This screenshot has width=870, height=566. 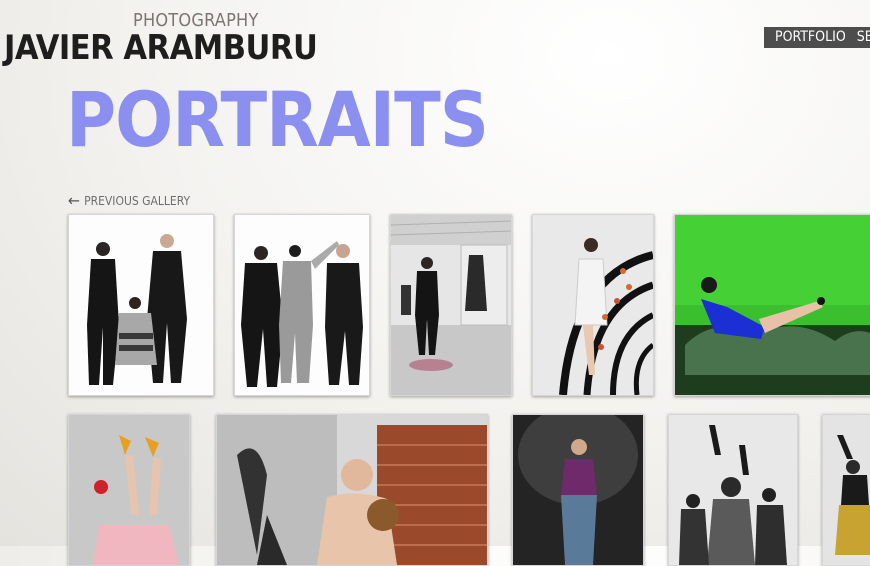 What do you see at coordinates (161, 48) in the screenshot?
I see `logo-name: JAVIER ARAMBURU` at bounding box center [161, 48].